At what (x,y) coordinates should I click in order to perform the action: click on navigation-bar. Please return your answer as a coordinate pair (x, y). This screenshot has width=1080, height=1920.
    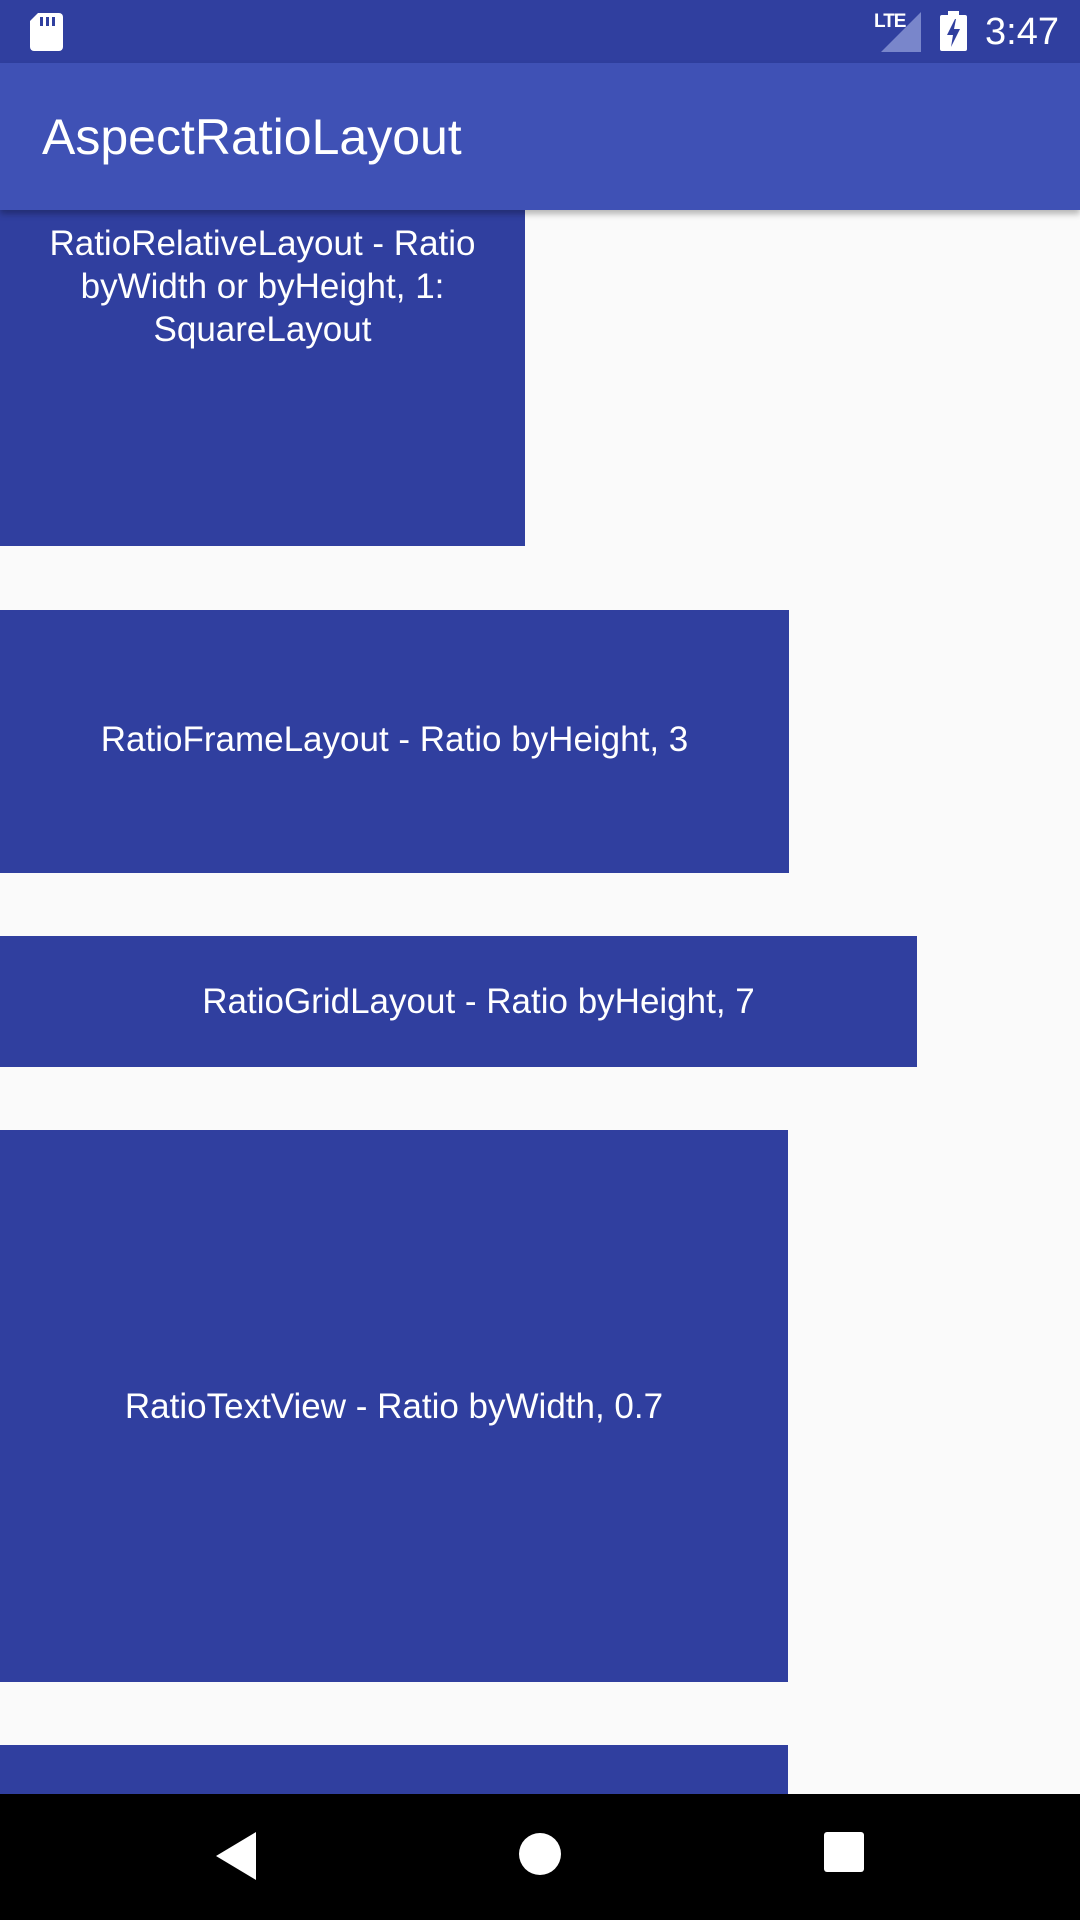
    Looking at the image, I should click on (540, 1857).